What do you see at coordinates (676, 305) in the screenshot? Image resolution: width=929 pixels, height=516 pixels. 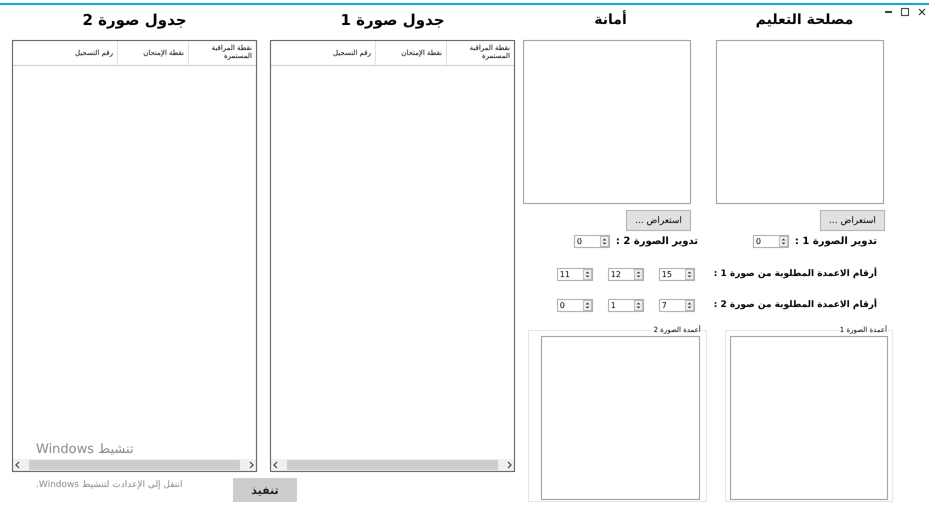 I see `number-spinner: 7` at bounding box center [676, 305].